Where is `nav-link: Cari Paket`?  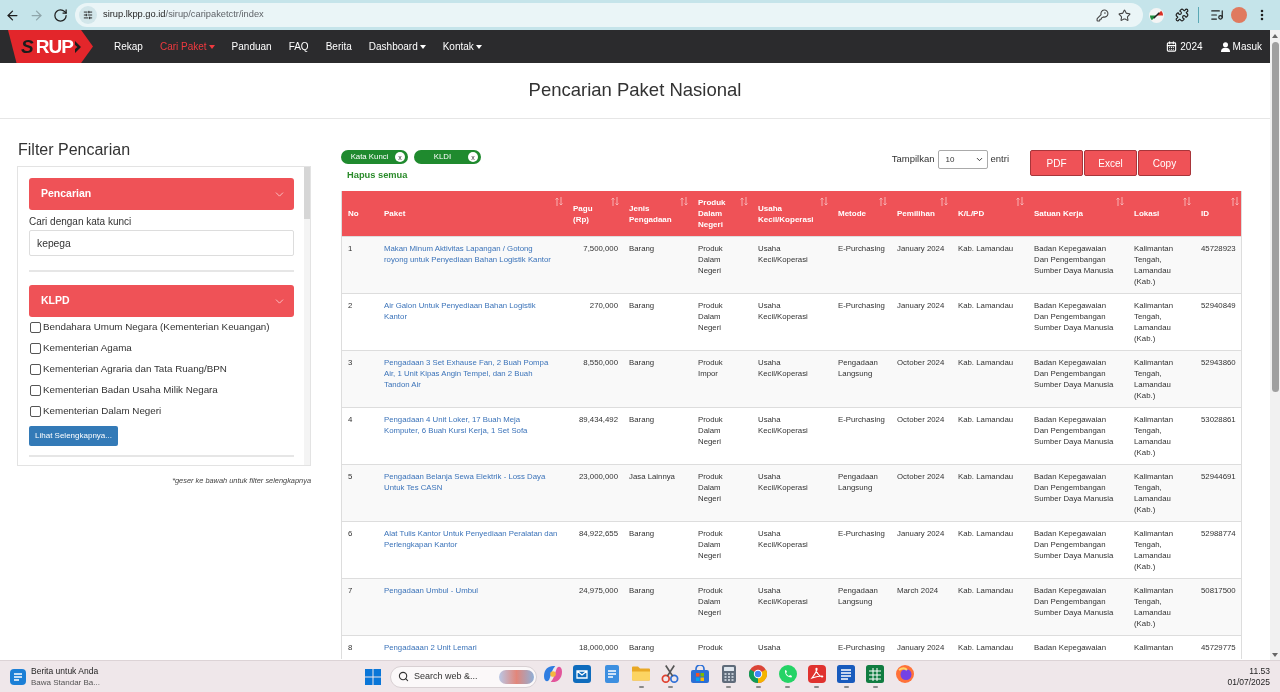 nav-link: Cari Paket is located at coordinates (187, 46).